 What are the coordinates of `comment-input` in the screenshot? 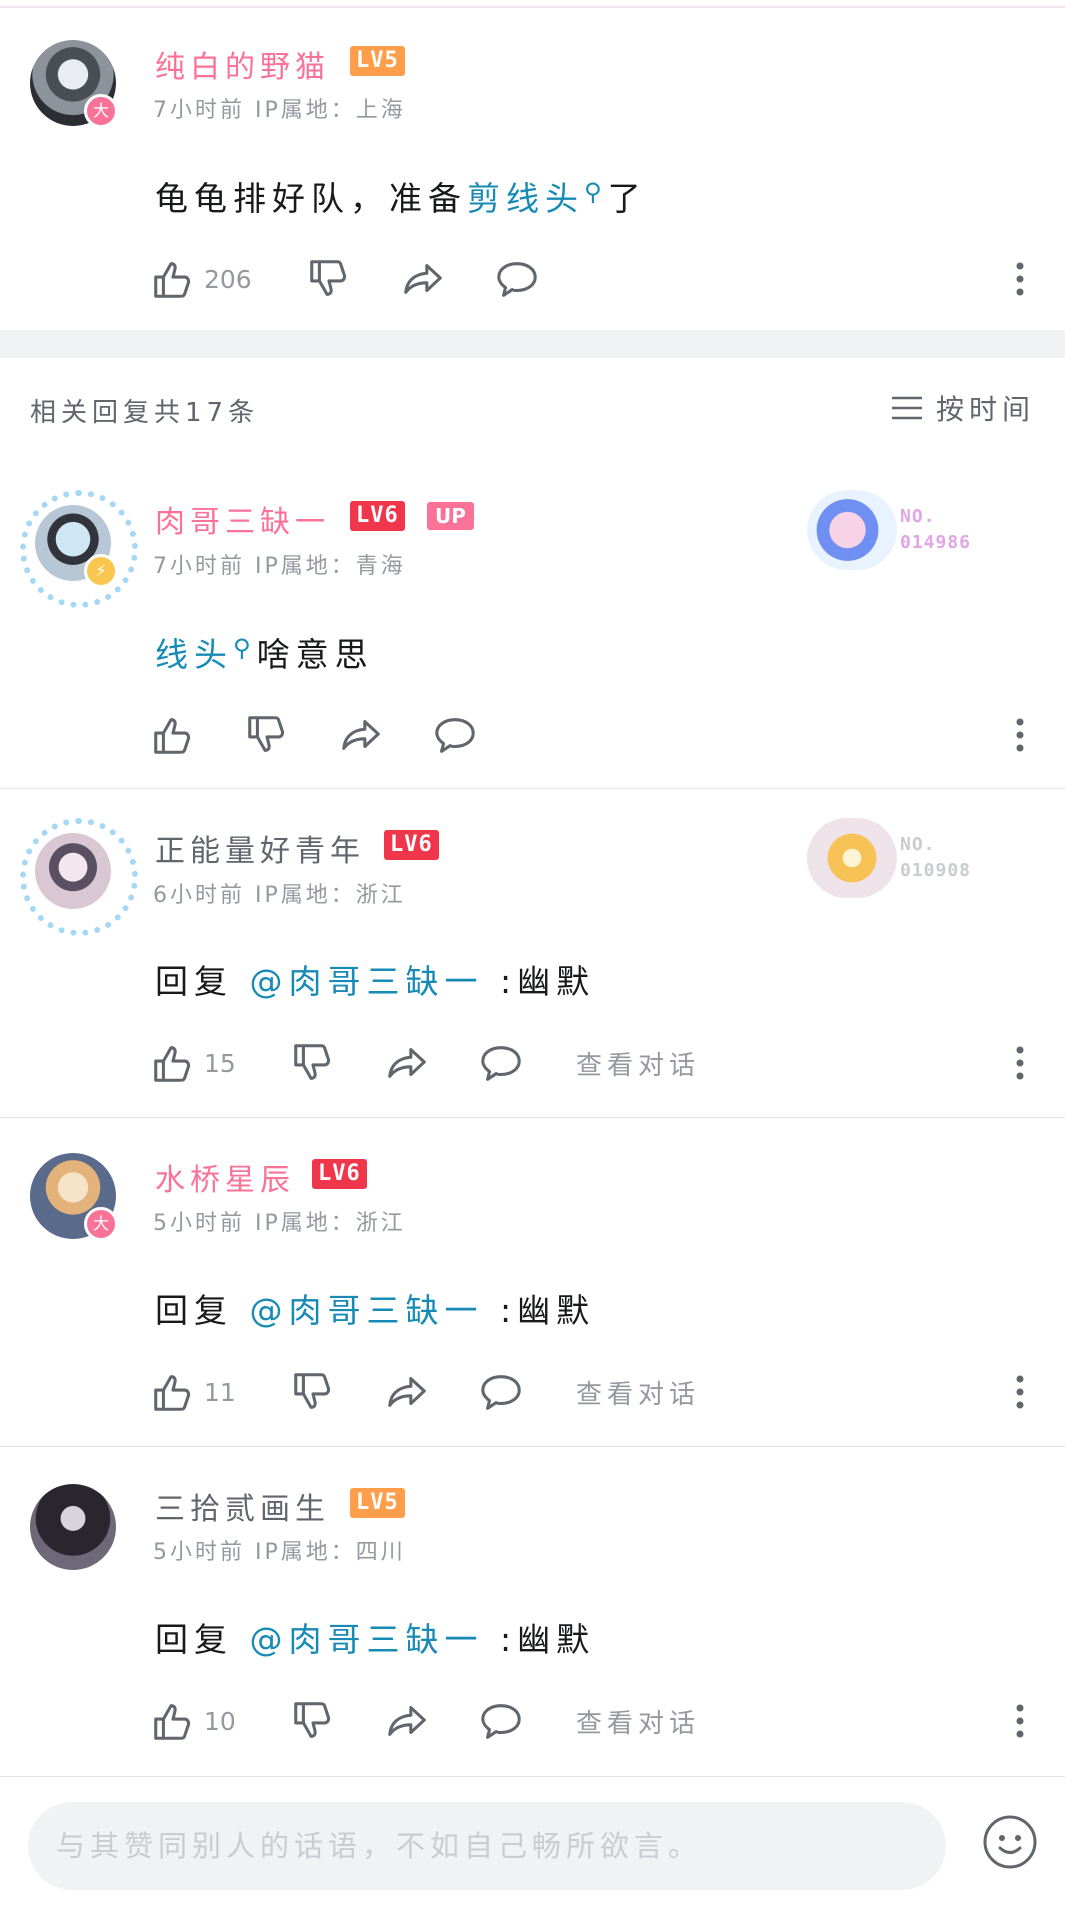 It's located at (487, 1846).